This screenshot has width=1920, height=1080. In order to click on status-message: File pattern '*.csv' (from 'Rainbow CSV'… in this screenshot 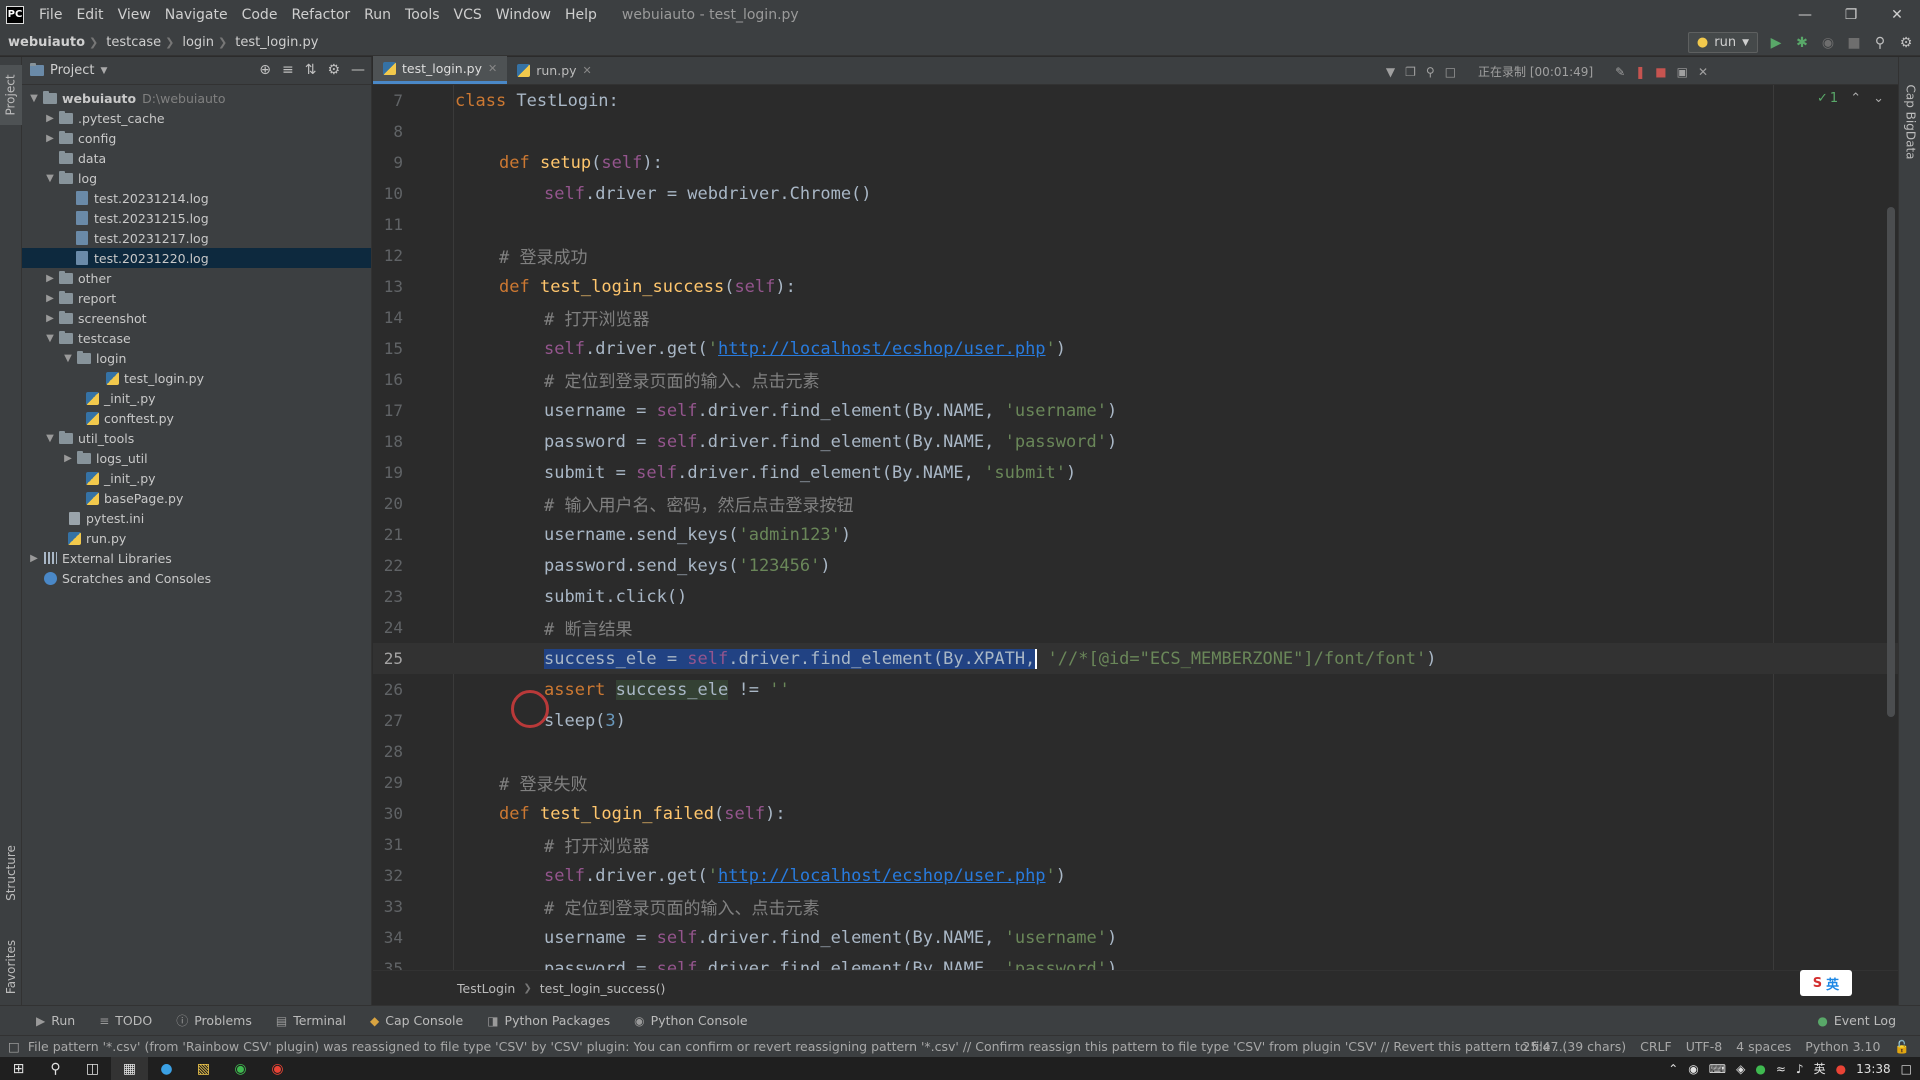, I will do `click(798, 1046)`.